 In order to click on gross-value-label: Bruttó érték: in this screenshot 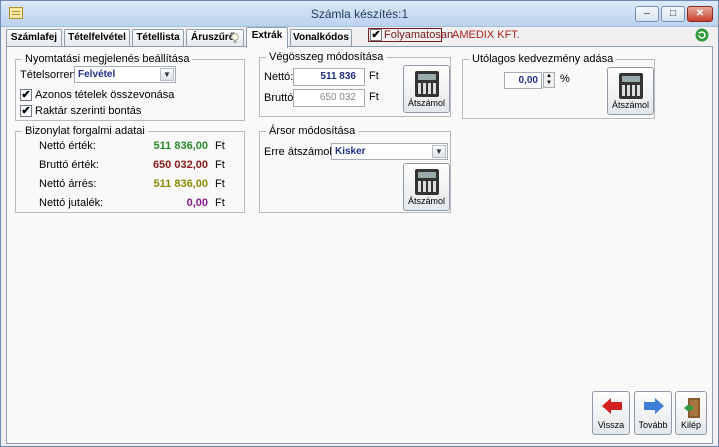, I will do `click(69, 165)`.